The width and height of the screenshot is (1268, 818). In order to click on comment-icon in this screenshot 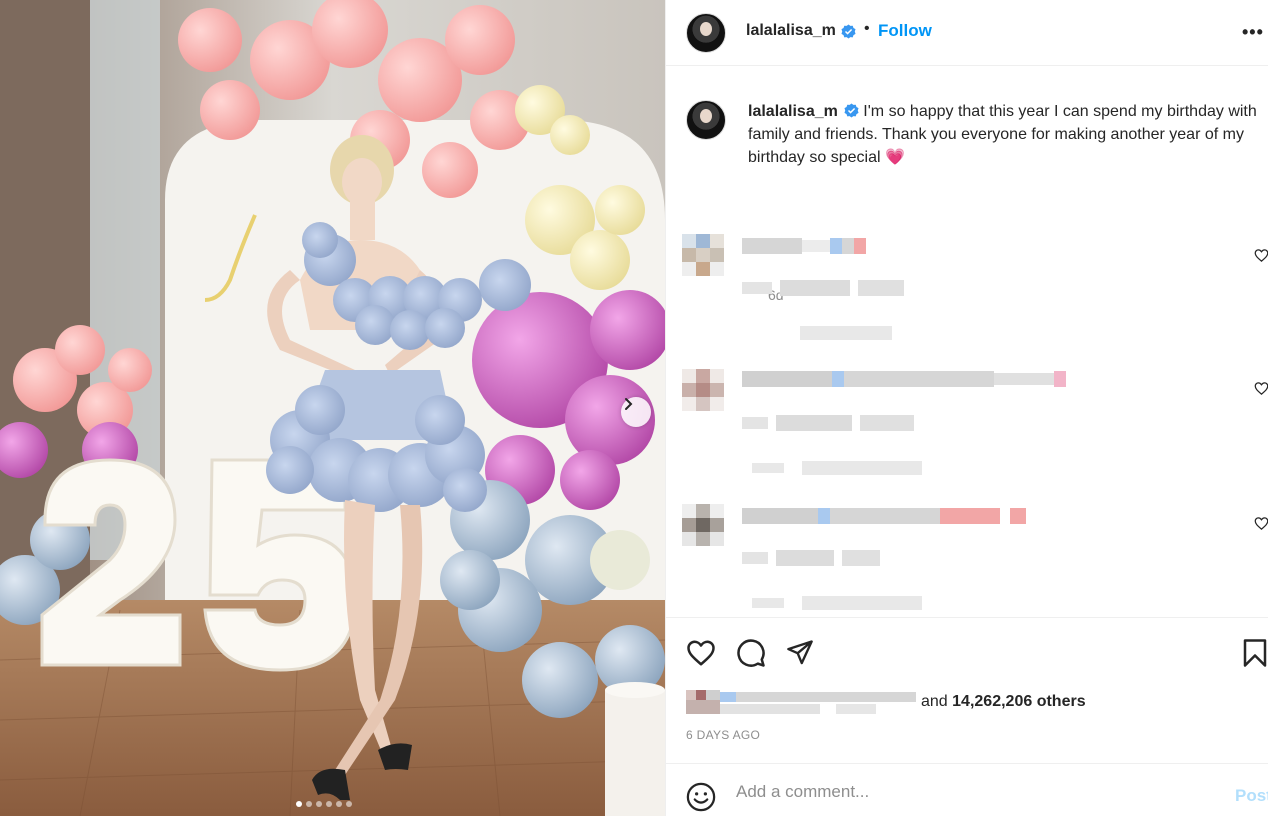, I will do `click(751, 653)`.